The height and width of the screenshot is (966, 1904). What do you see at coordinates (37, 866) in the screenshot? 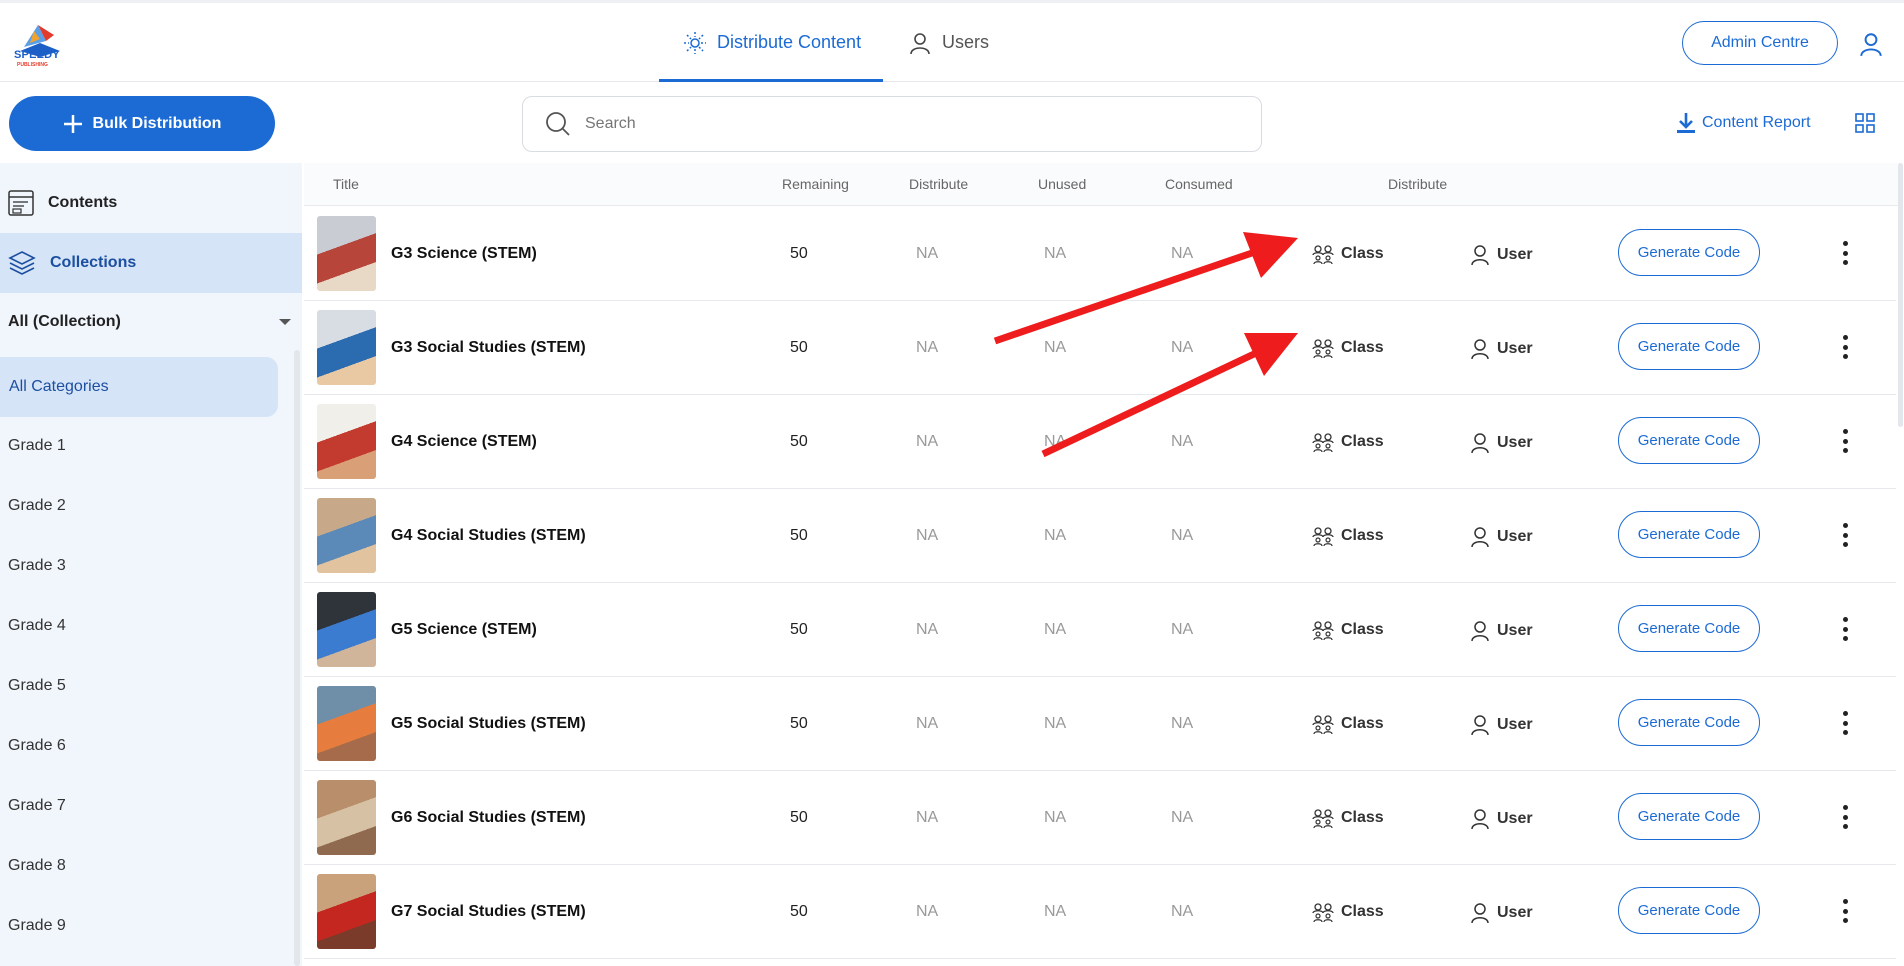
I see `category-grade-8: Grade 8` at bounding box center [37, 866].